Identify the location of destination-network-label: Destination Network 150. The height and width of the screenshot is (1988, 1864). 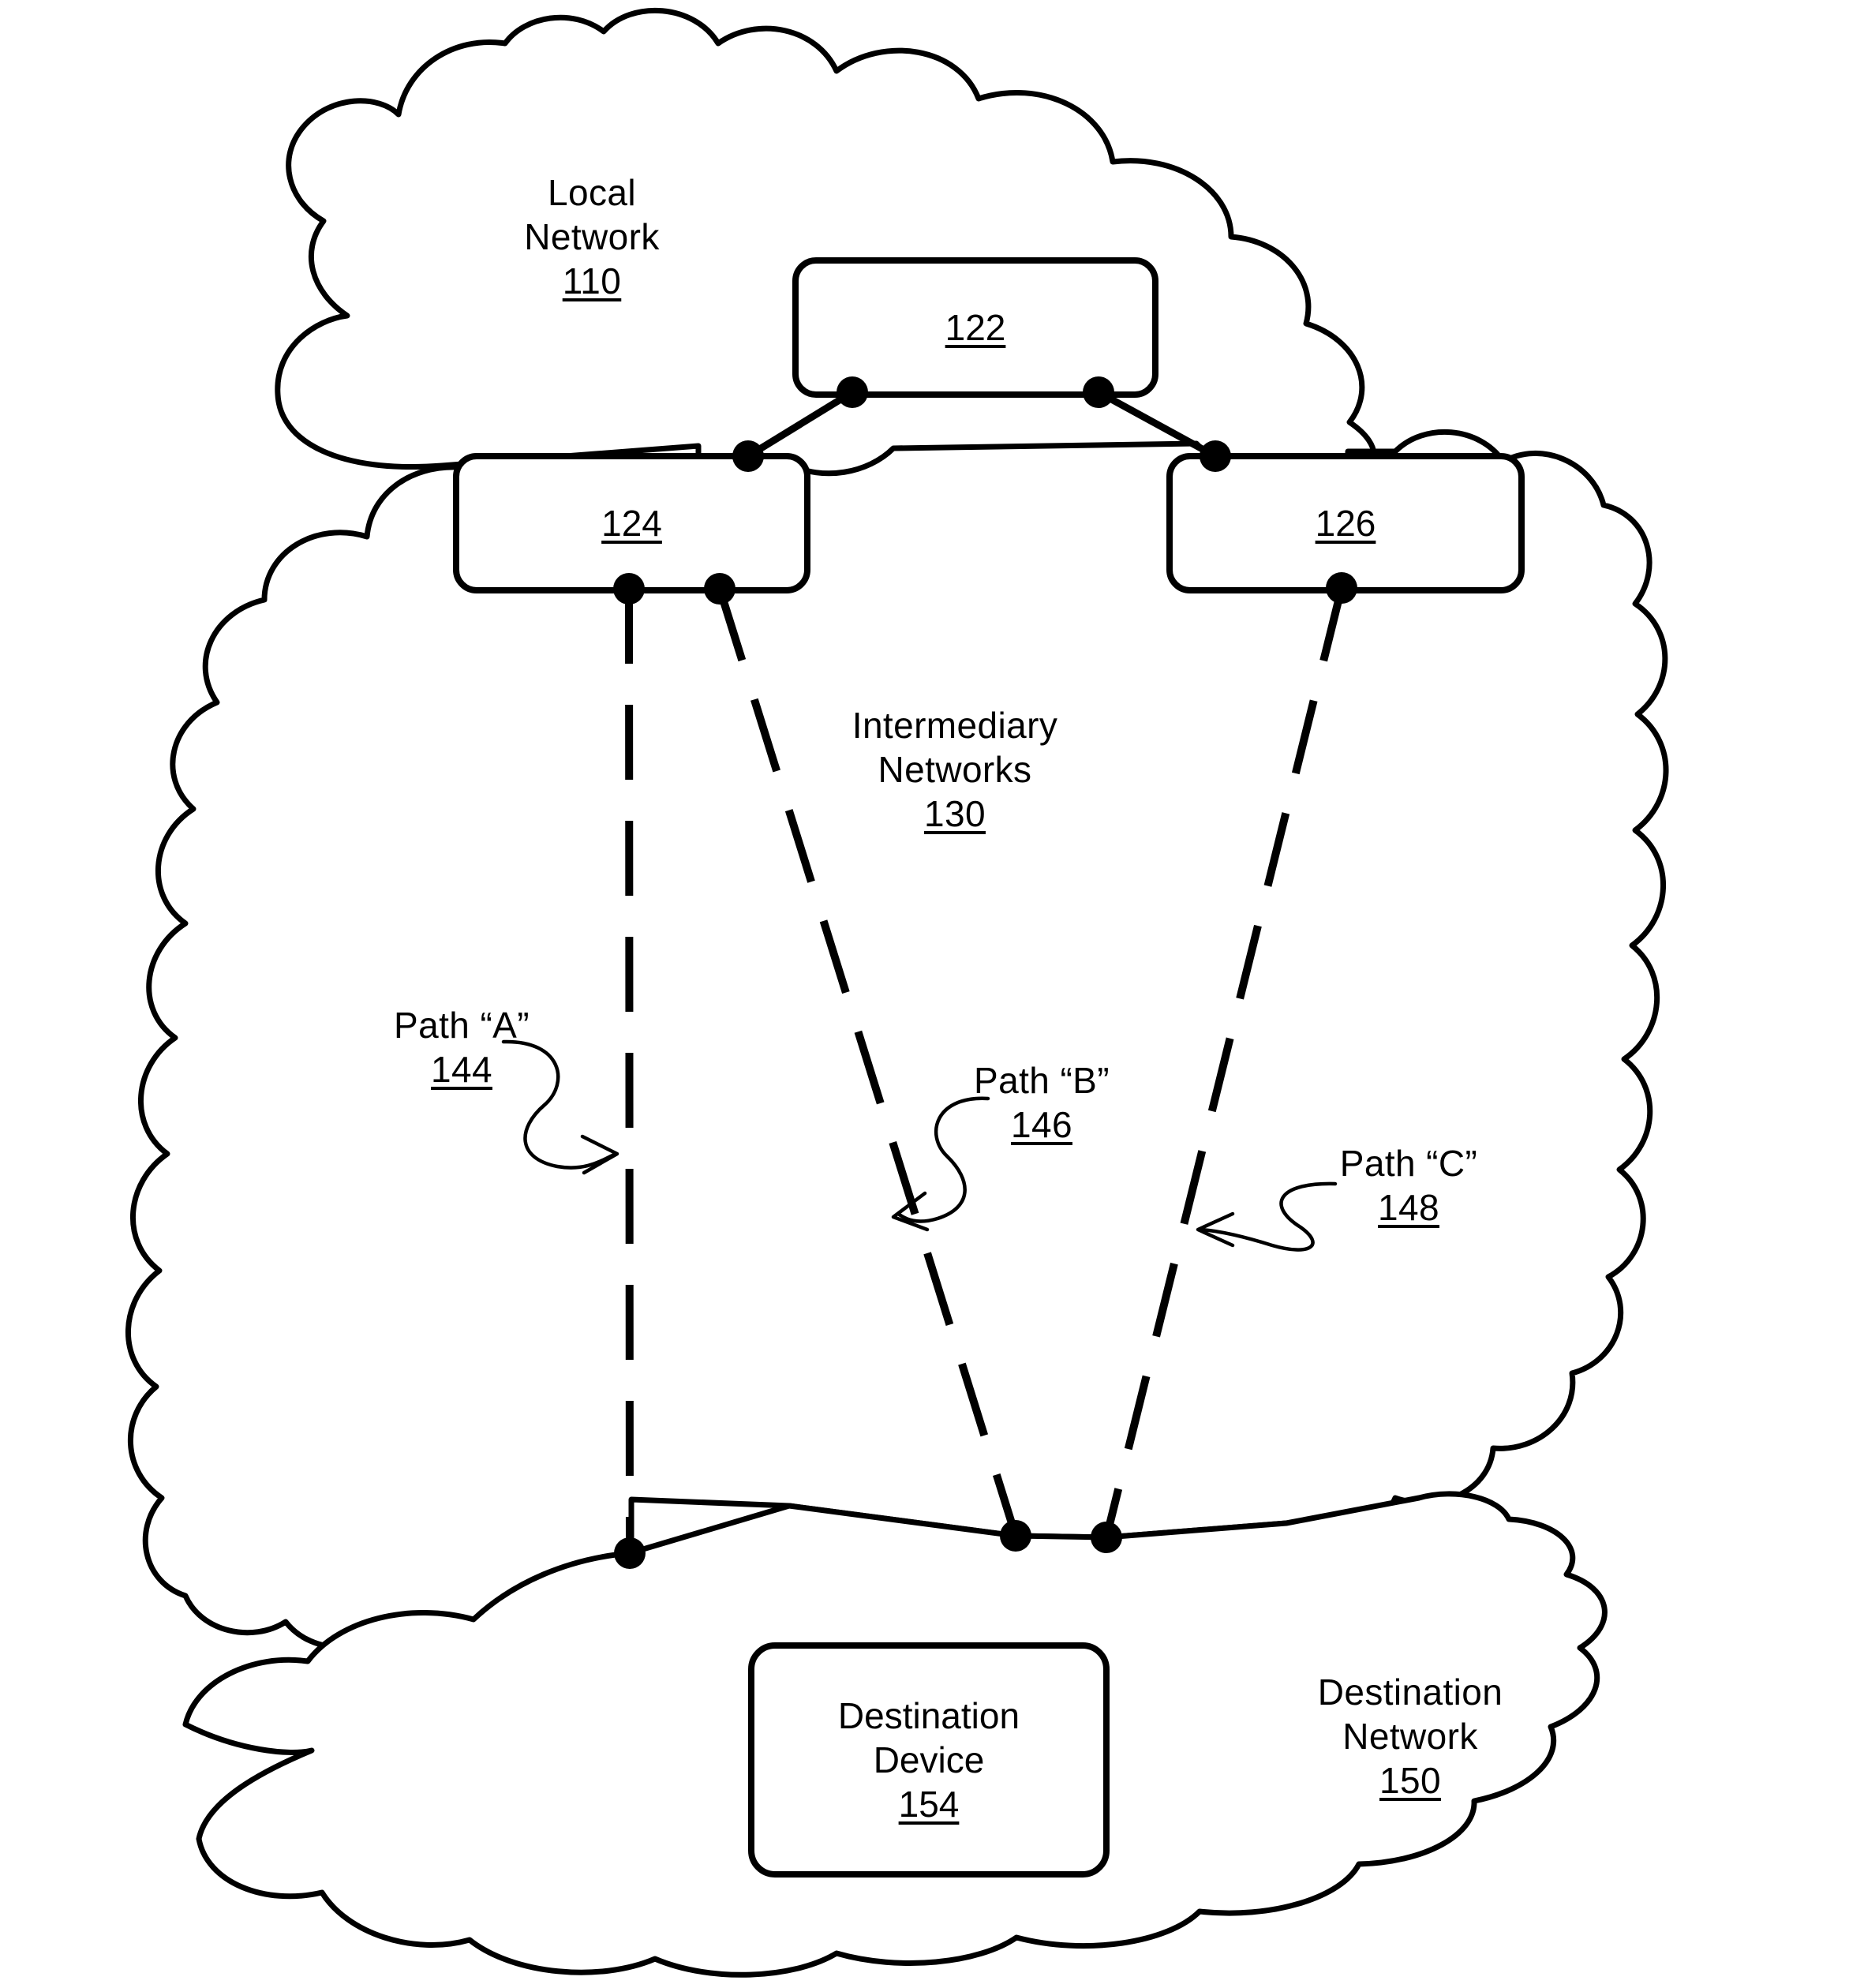
(1410, 1736).